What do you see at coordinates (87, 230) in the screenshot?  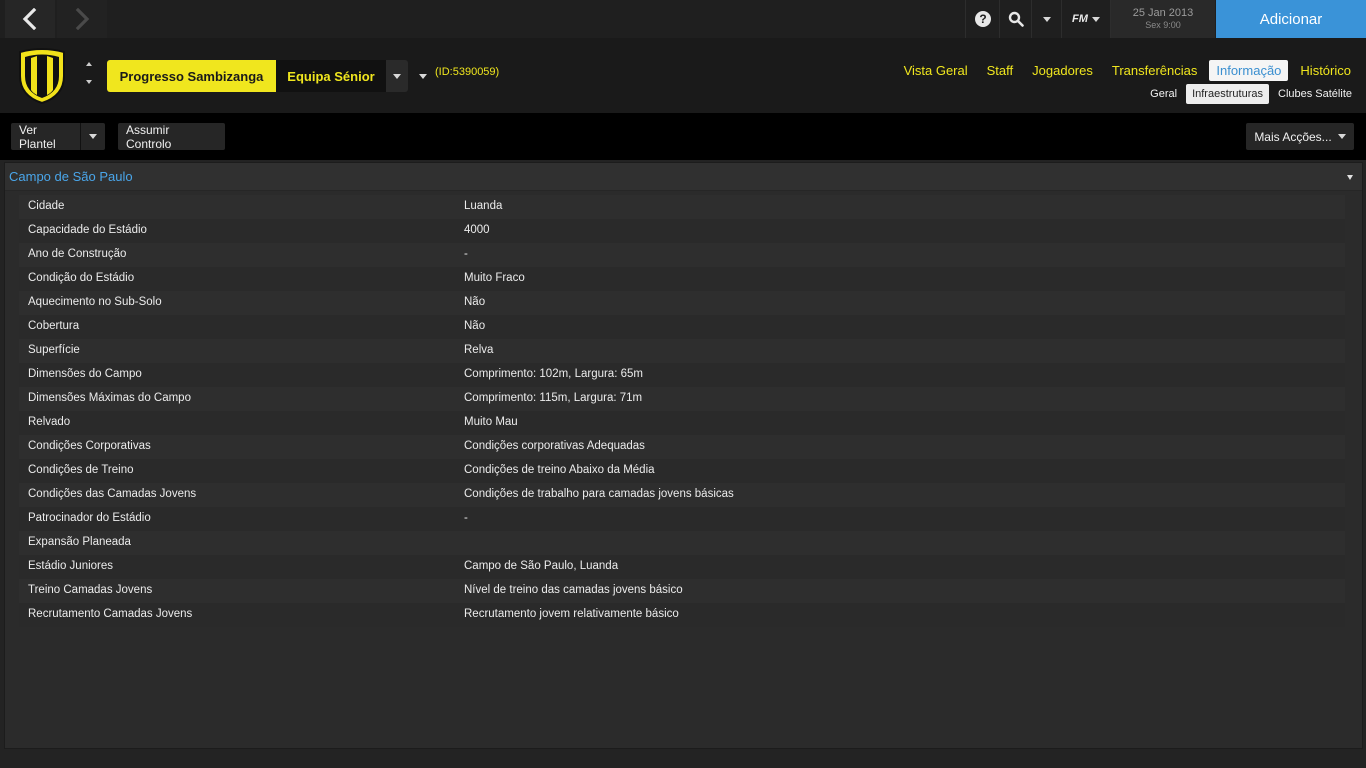 I see `row-label: Capacidade do Estádio` at bounding box center [87, 230].